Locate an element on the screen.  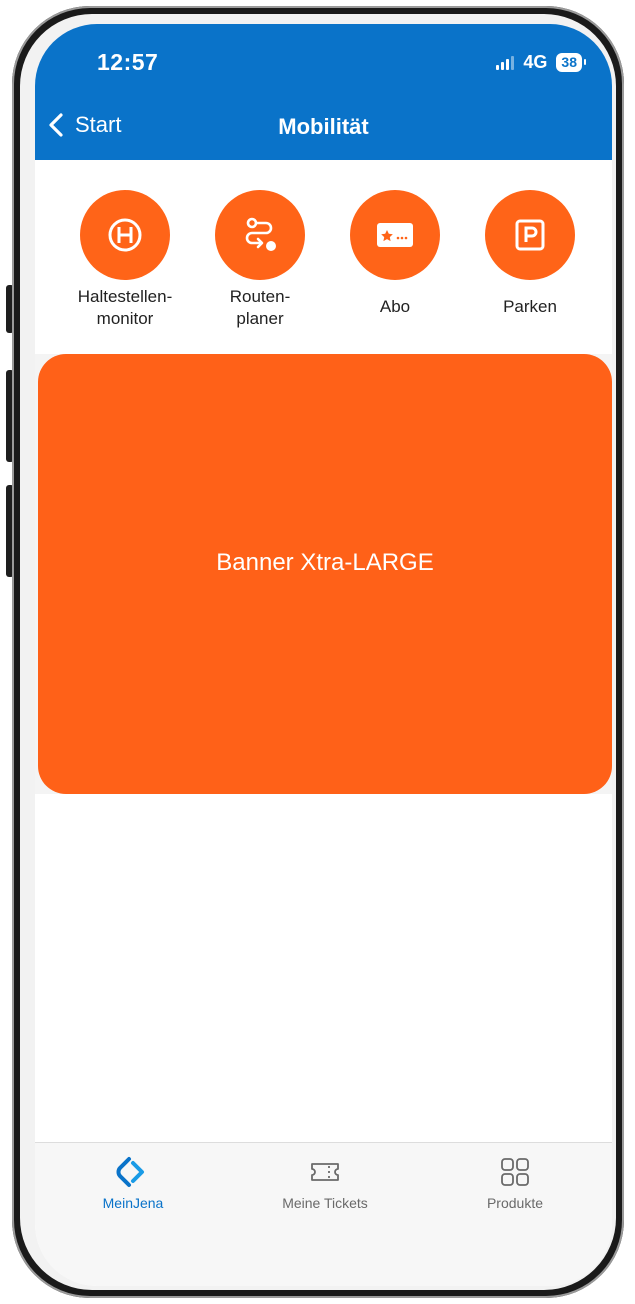
action-label-line1: Abo is located at coordinates (395, 306).